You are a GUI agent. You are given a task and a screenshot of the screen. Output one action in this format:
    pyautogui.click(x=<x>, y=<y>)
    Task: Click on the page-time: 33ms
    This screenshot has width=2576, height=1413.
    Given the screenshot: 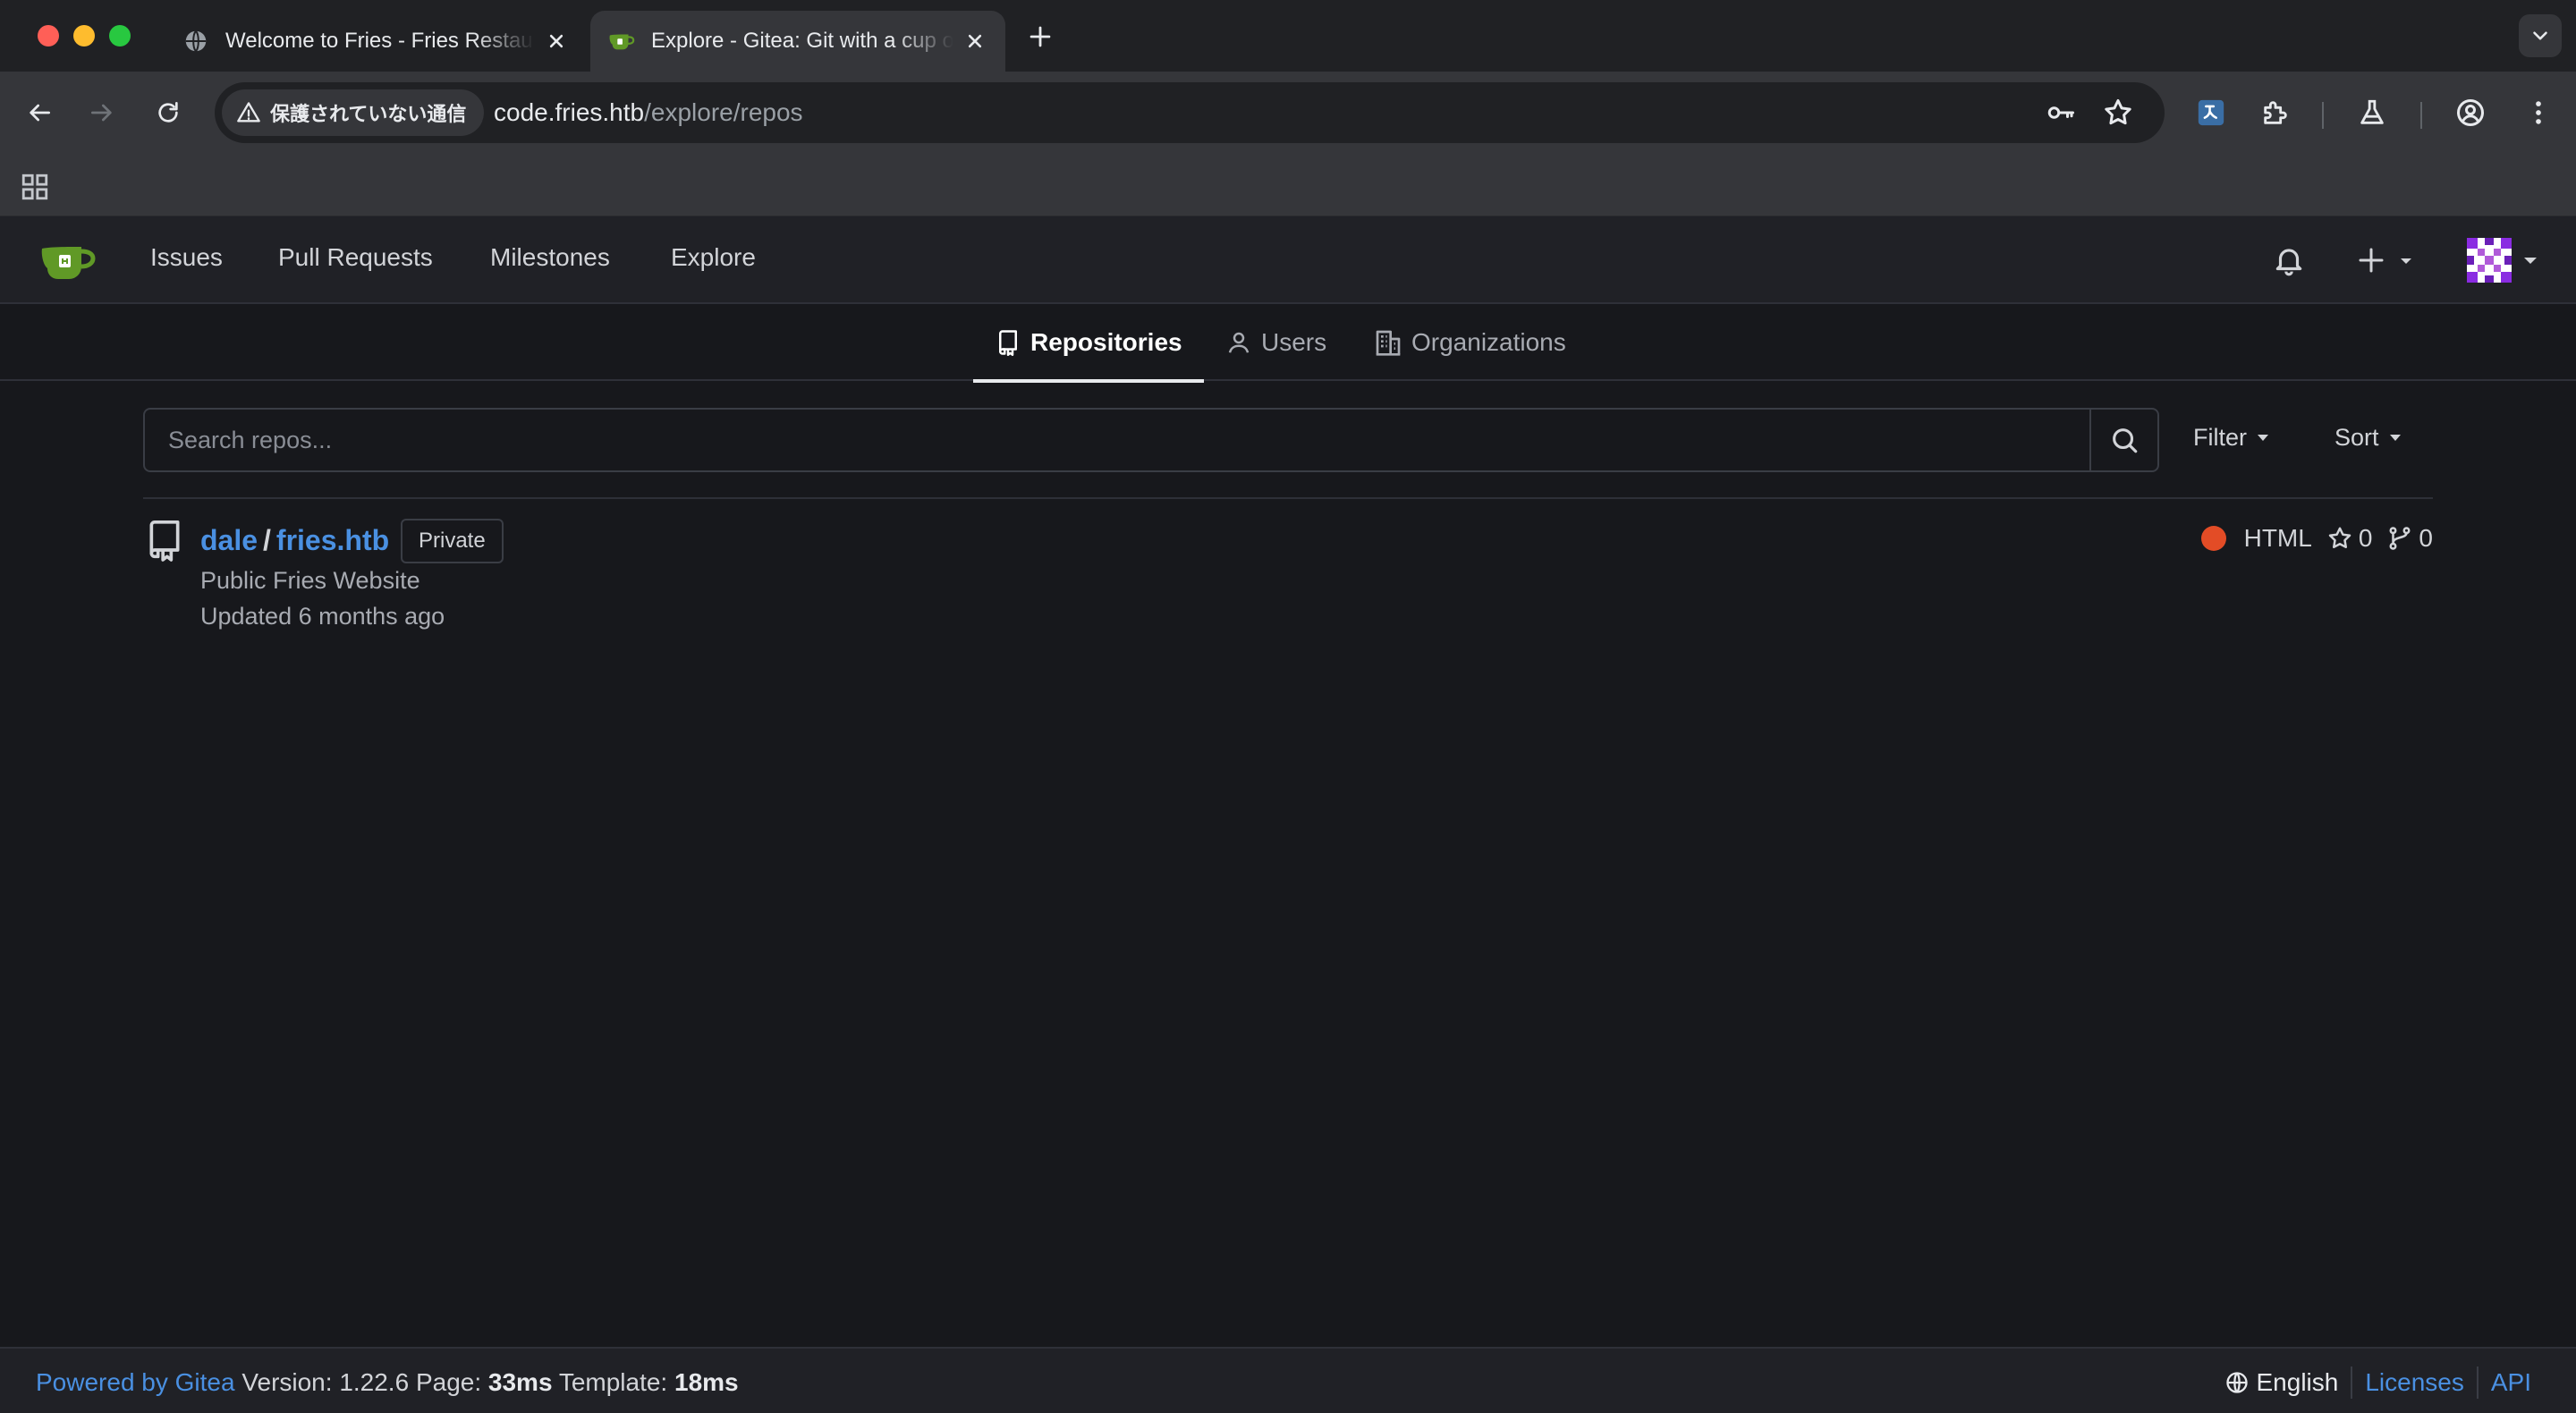 What is the action you would take?
    pyautogui.click(x=520, y=1382)
    